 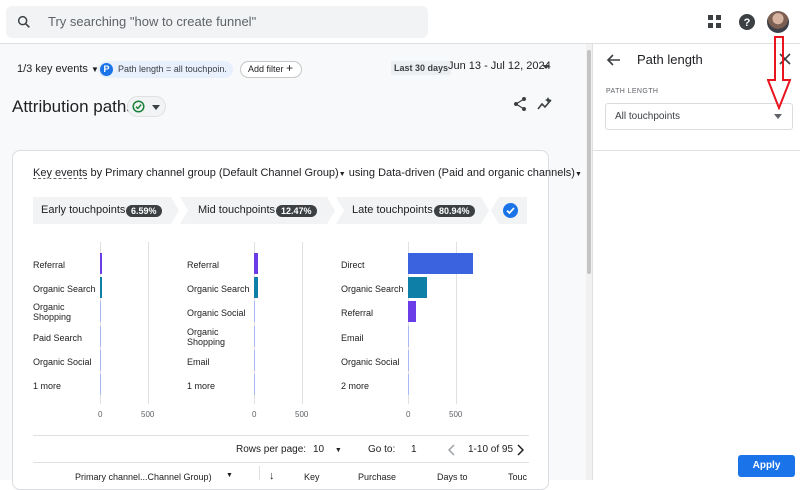 I want to click on caret-down-icon, so click(x=778, y=116).